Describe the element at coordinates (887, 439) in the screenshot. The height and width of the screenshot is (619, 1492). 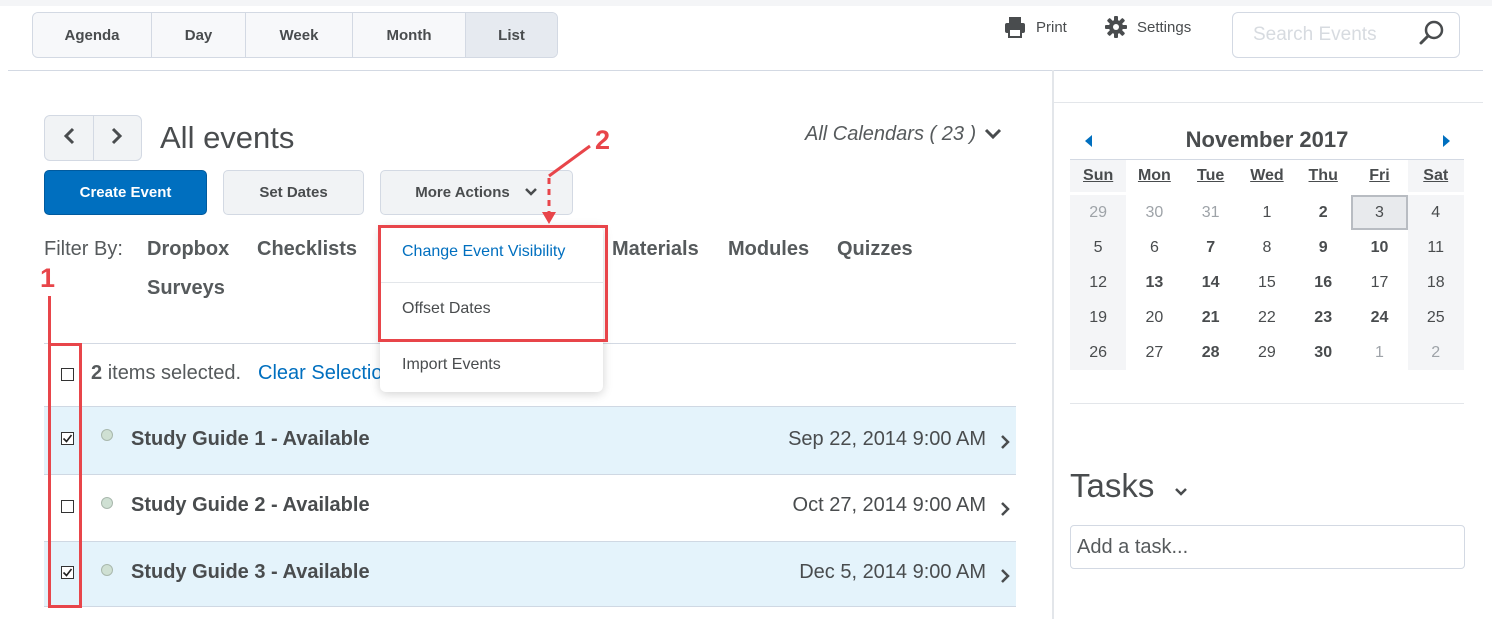
I see `event-date: Sep 22, 2014 9:00 AM` at that location.